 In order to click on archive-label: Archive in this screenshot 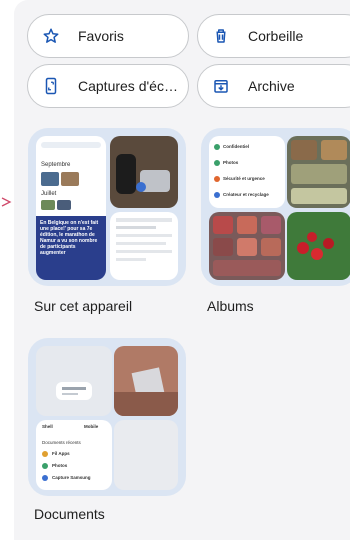, I will do `click(271, 86)`.